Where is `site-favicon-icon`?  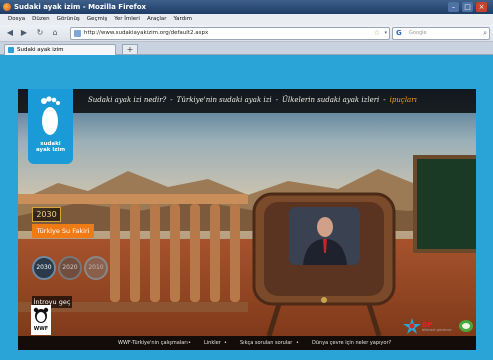 site-favicon-icon is located at coordinates (77, 33).